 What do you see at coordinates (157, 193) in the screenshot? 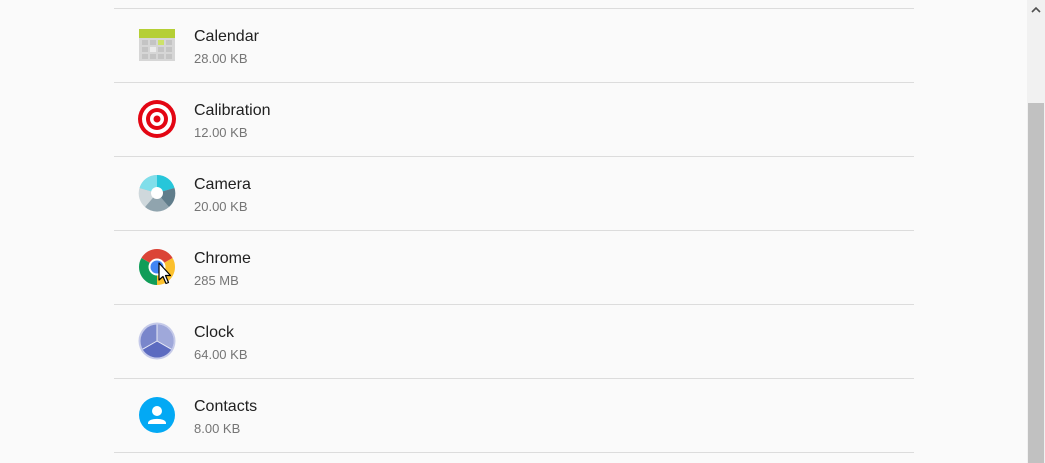
I see `camera-icon` at bounding box center [157, 193].